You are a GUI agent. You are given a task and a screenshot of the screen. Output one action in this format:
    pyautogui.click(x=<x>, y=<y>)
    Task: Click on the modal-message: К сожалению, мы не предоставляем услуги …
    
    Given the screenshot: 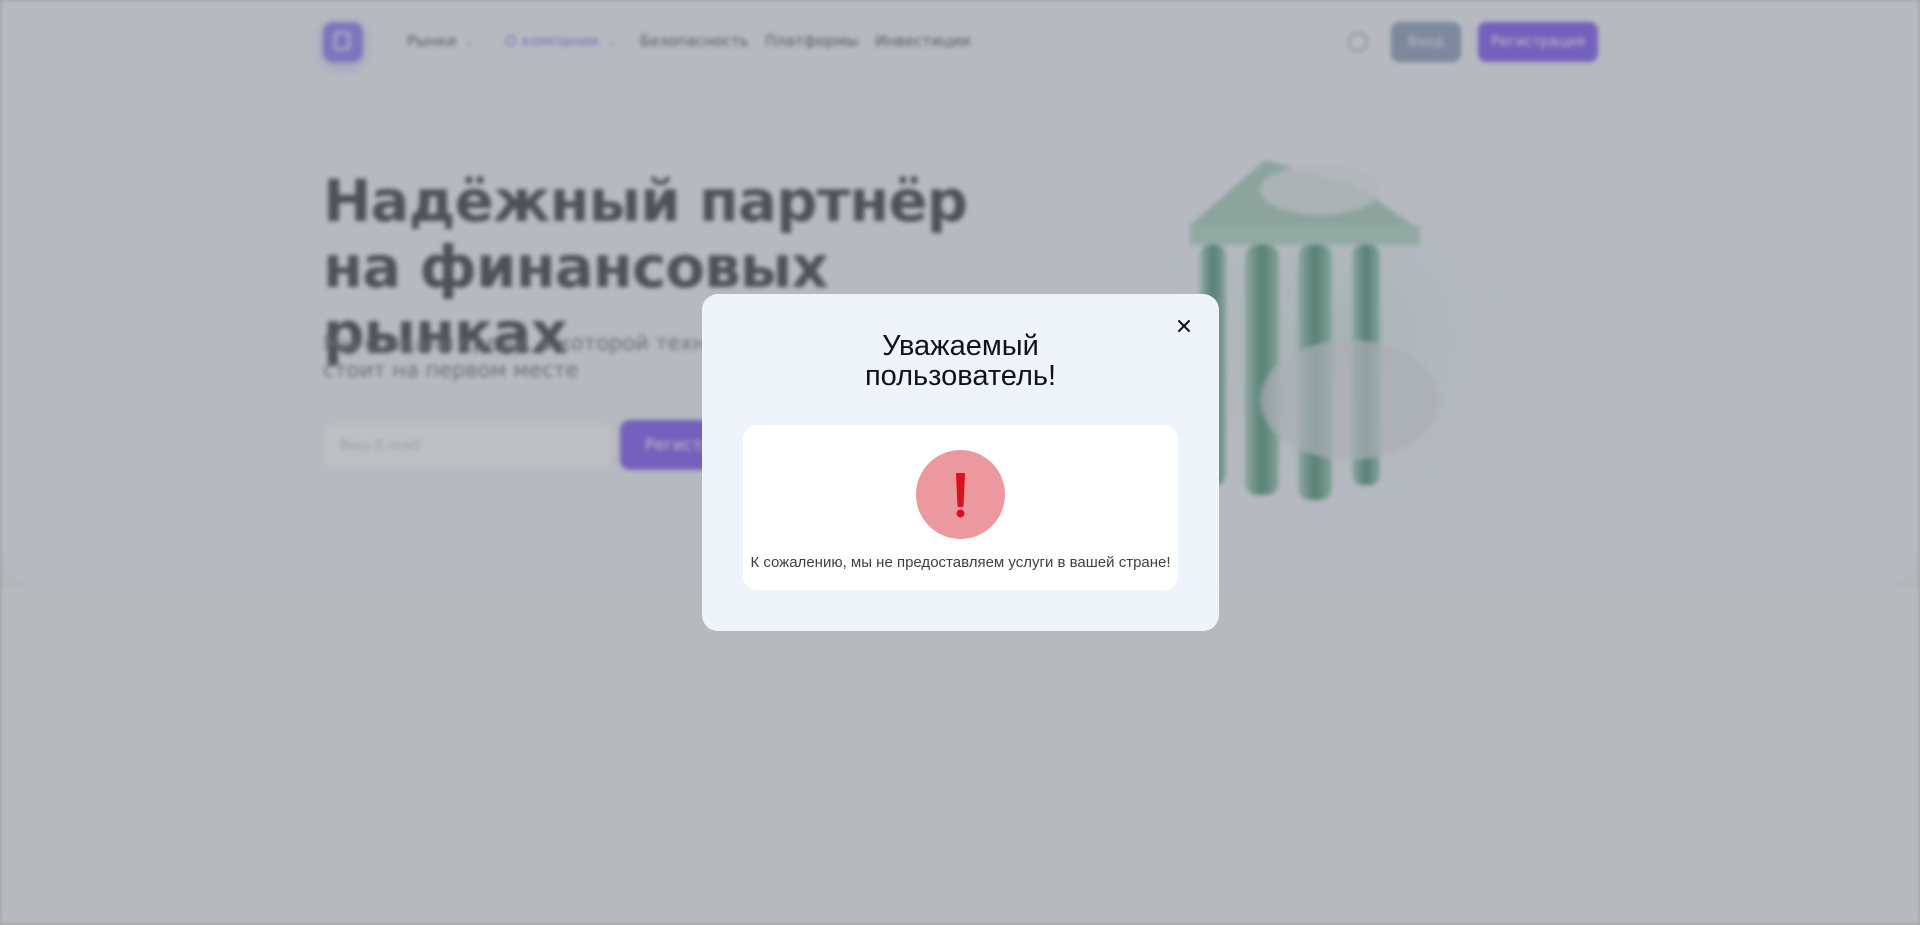 What is the action you would take?
    pyautogui.click(x=960, y=562)
    